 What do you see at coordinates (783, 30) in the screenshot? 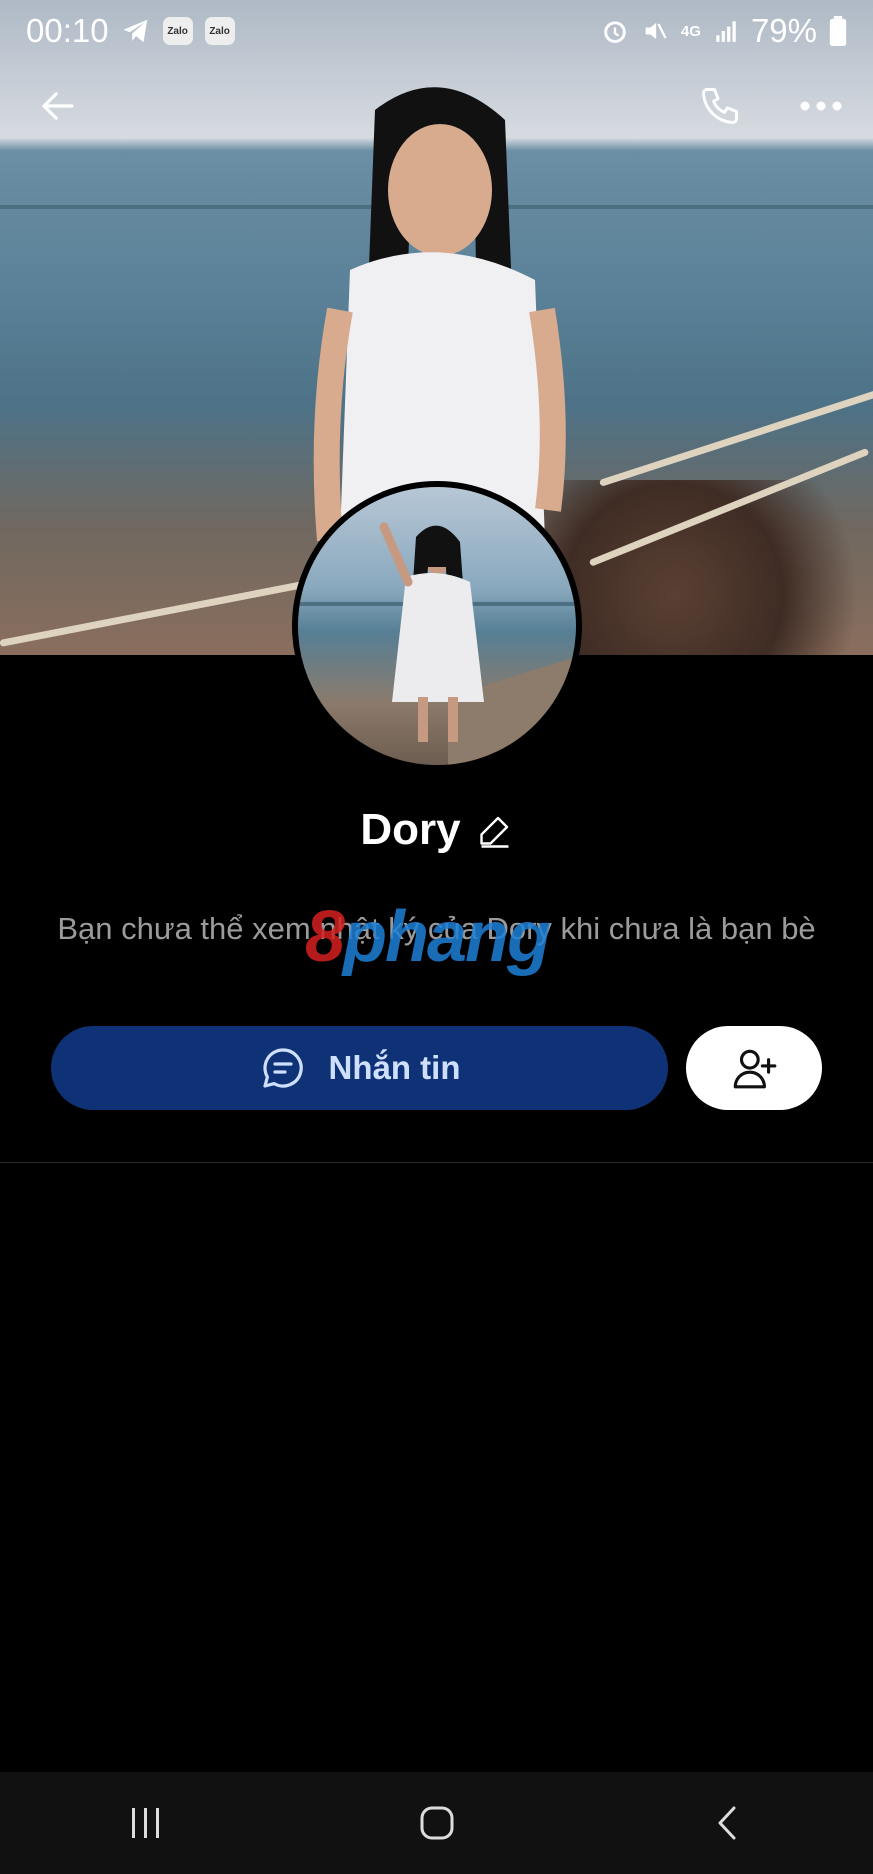
I see `battery-percent: 79%` at bounding box center [783, 30].